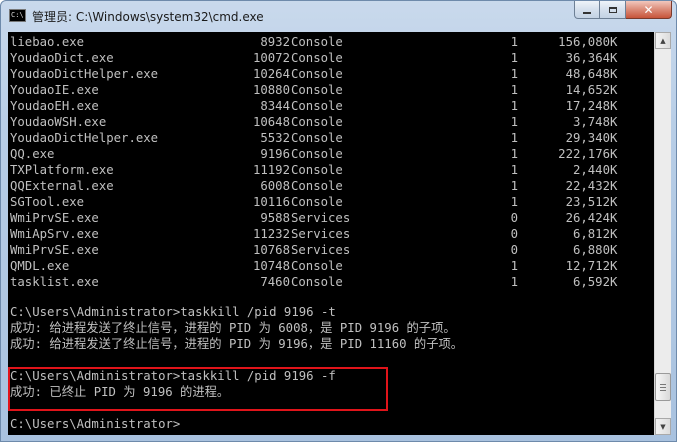 The width and height of the screenshot is (677, 442). I want to click on maximize-button, so click(613, 10).